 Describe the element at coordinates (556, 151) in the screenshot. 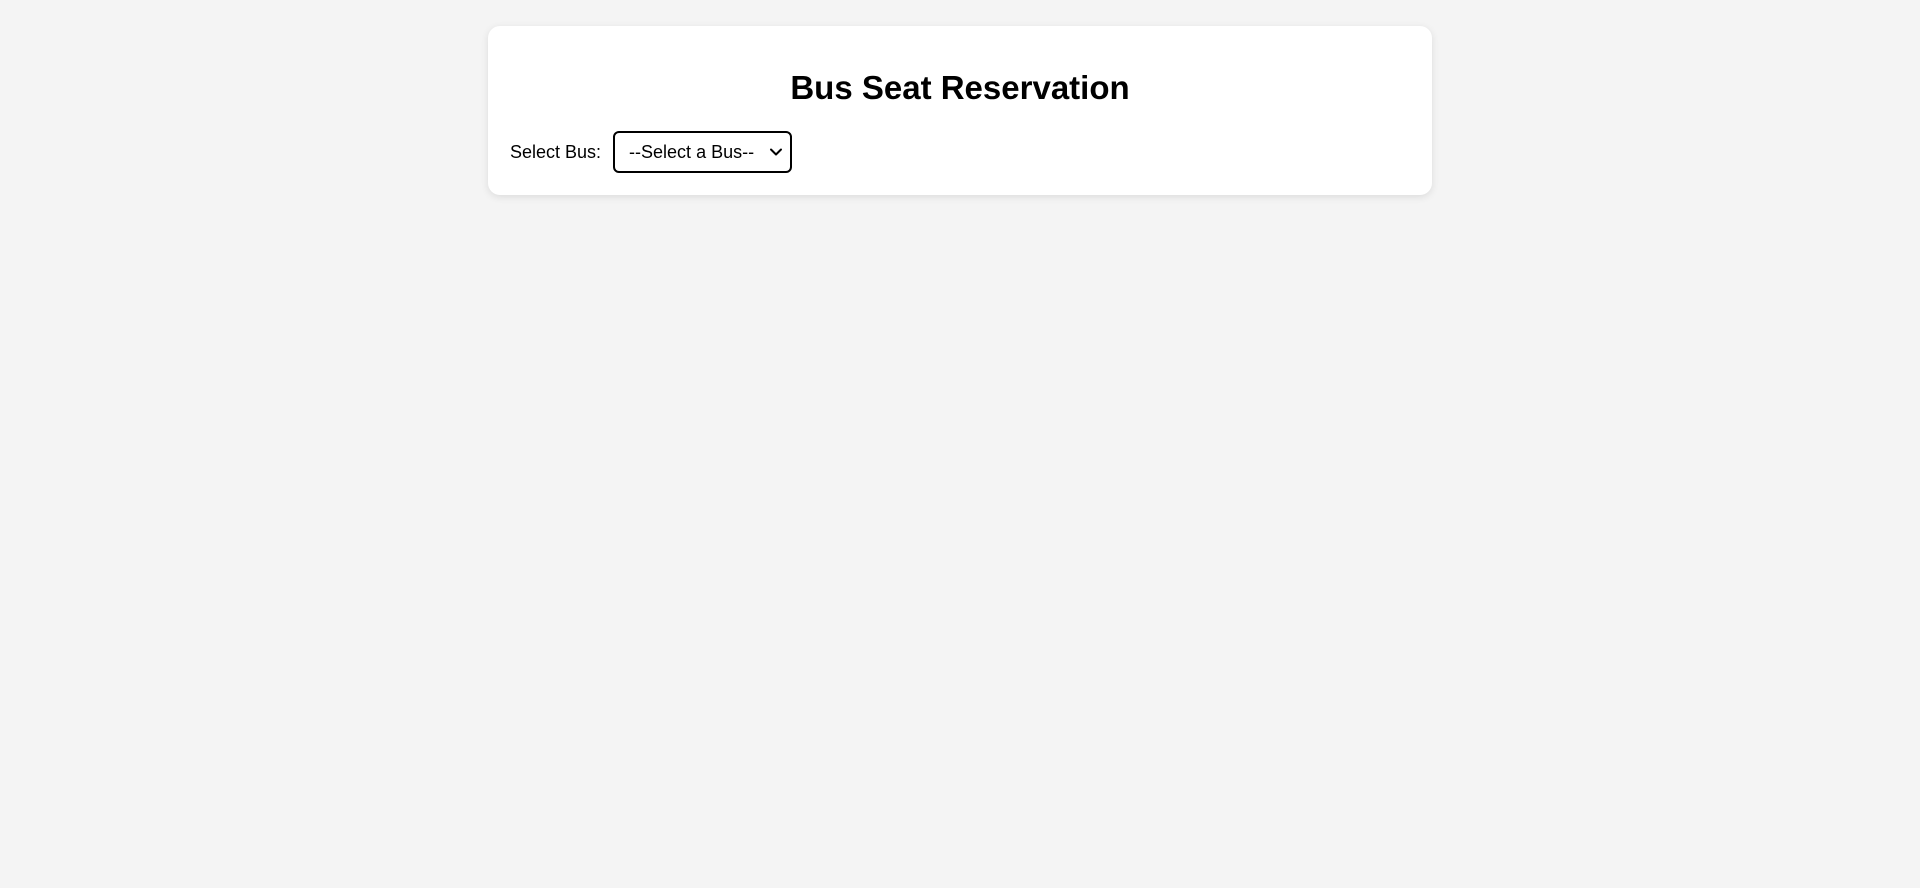

I see `select-bus-label: Select Bus:` at that location.